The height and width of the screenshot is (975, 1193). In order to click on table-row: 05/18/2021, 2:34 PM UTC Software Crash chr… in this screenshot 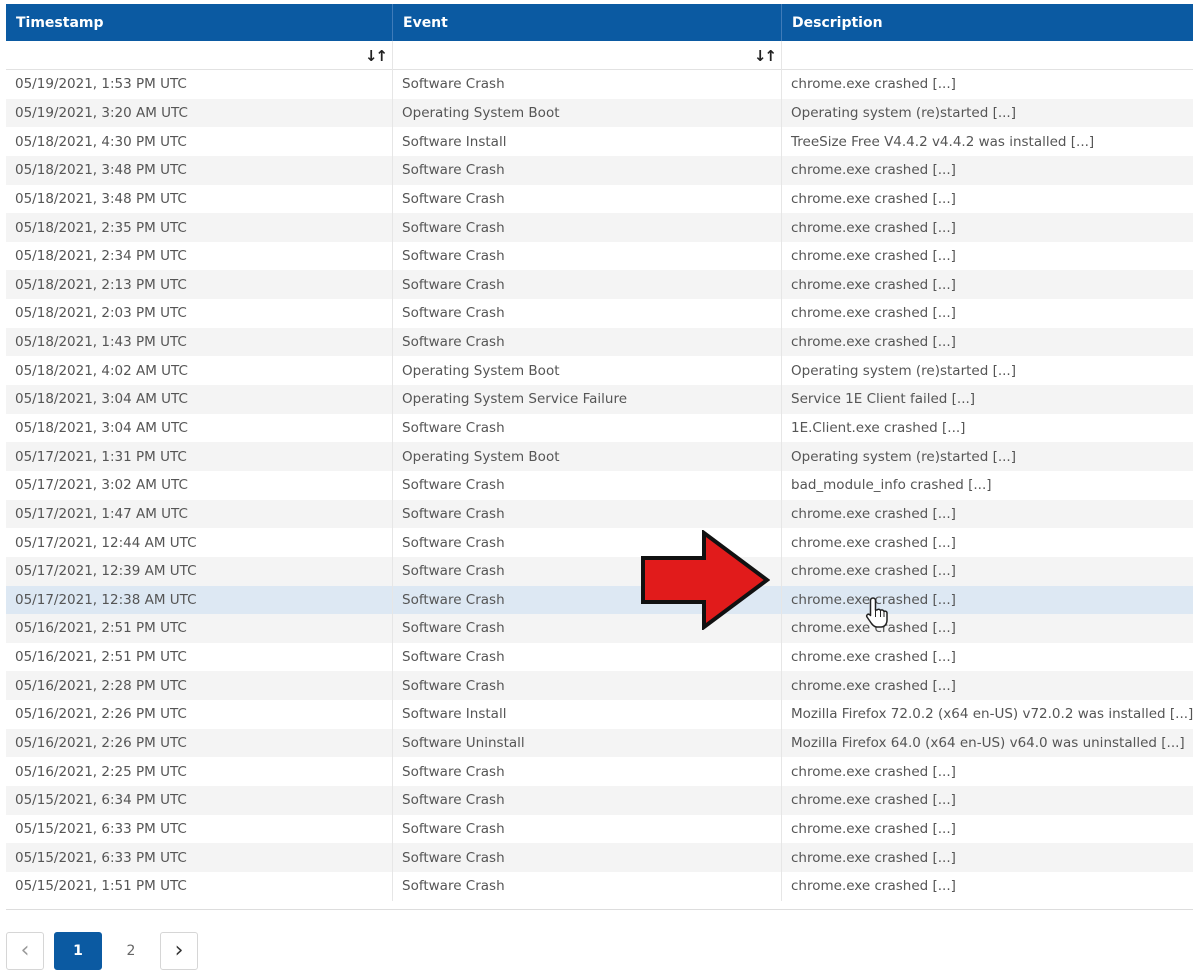, I will do `click(599, 256)`.